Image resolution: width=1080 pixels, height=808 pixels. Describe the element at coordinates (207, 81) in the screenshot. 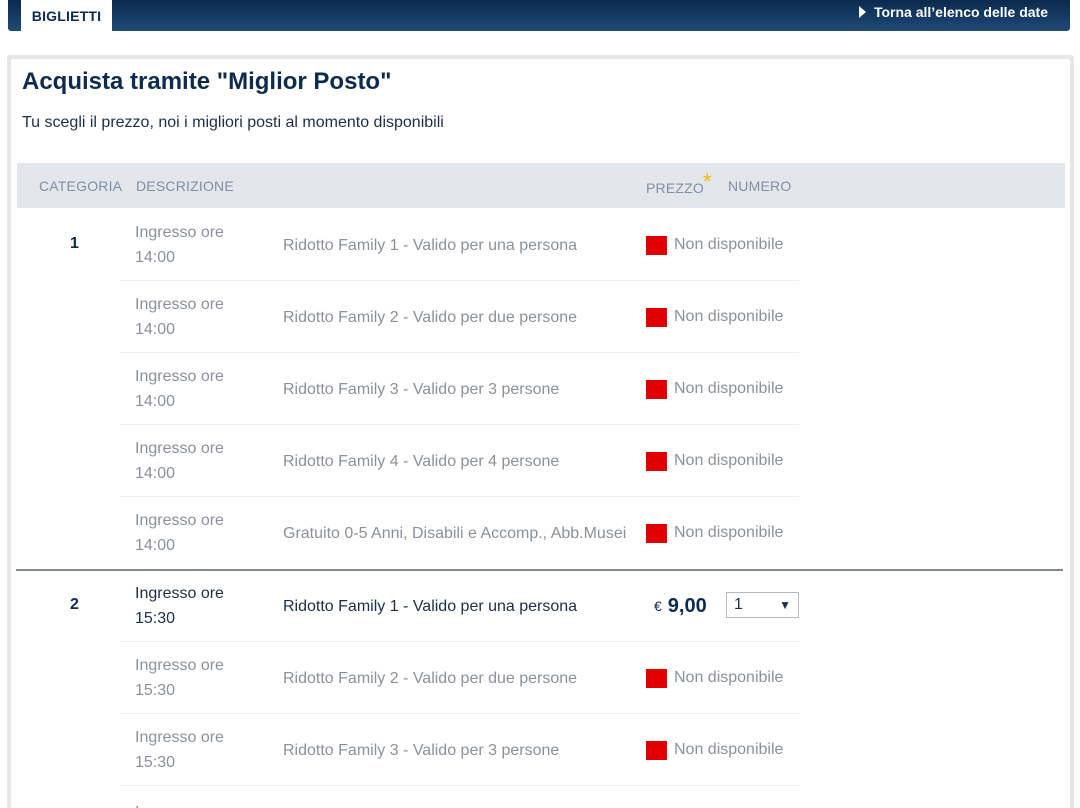

I see `page-title: Acquista tramite "Miglior Posto"` at that location.